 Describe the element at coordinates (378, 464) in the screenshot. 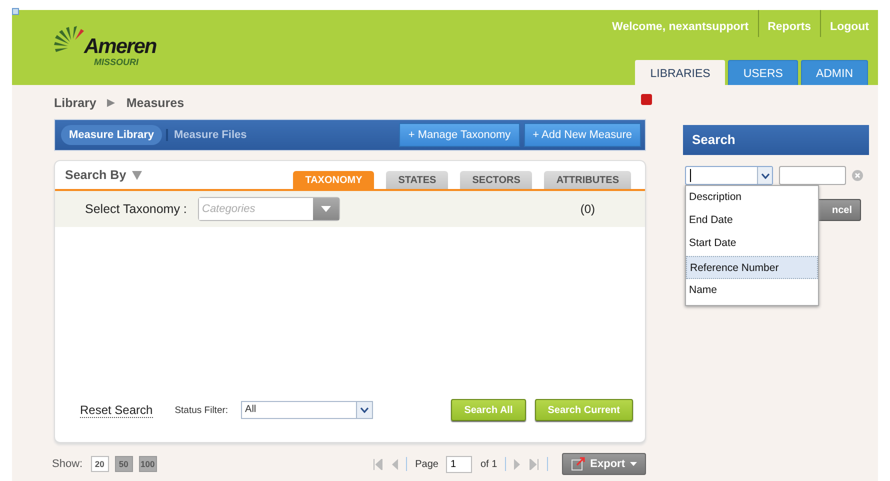

I see `first-page-icon` at that location.